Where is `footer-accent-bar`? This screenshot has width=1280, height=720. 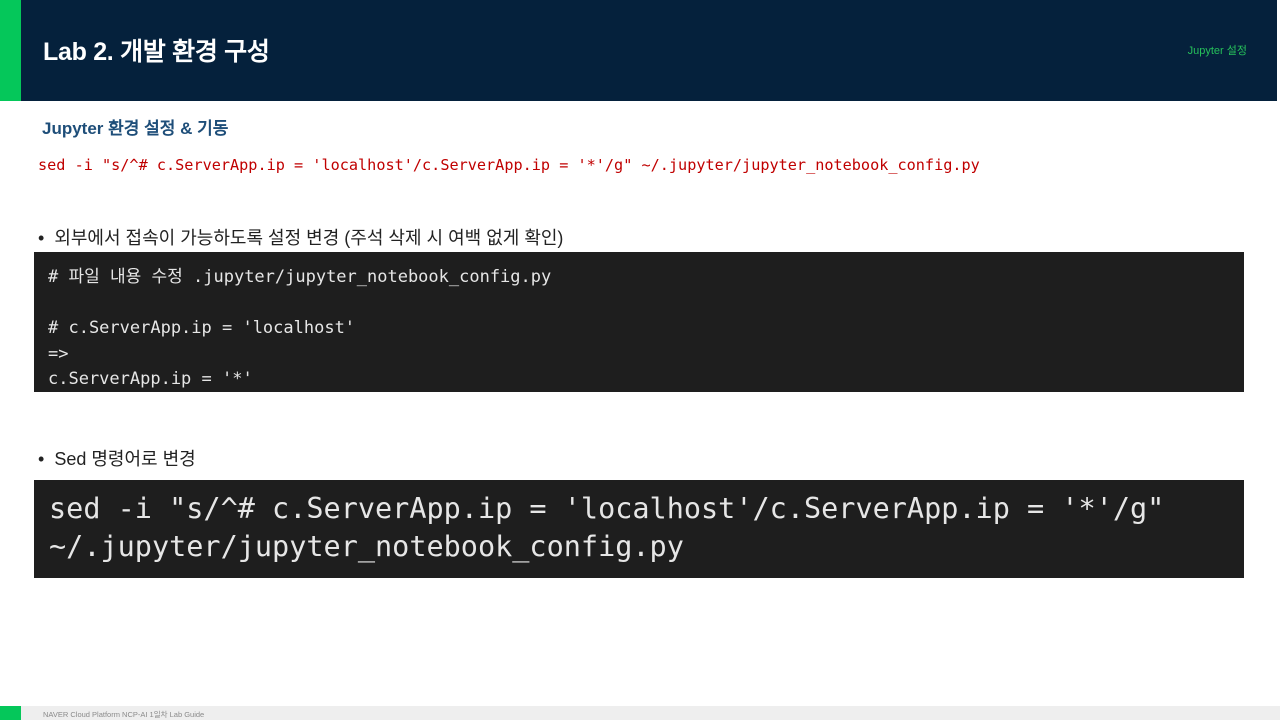 footer-accent-bar is located at coordinates (10, 713).